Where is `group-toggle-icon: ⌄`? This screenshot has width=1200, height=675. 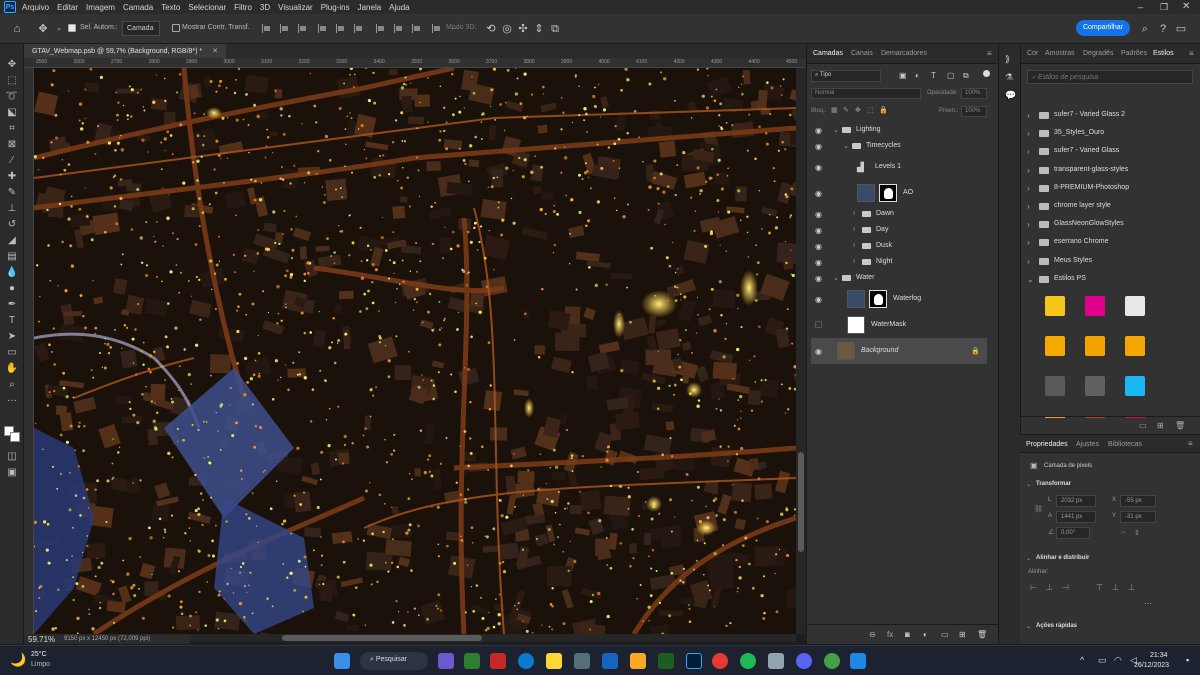
group-toggle-icon: ⌄ is located at coordinates (836, 278).